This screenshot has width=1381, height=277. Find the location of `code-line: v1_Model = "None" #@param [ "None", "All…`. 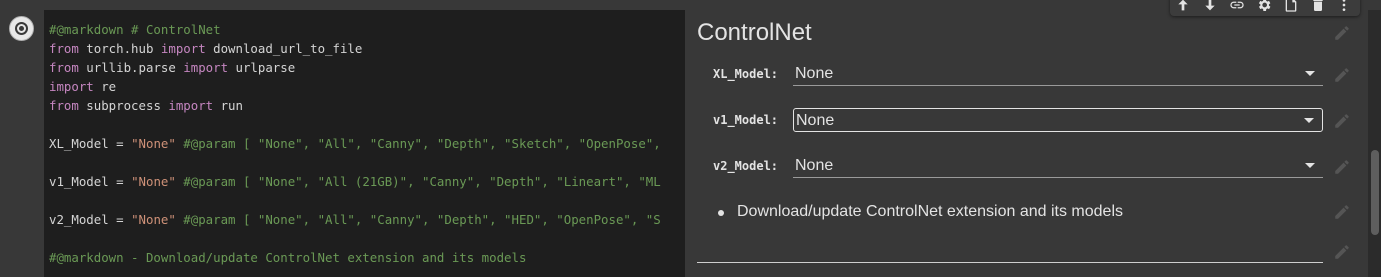

code-line: v1_Model = "None" #@param [ "None", "All… is located at coordinates (355, 181).